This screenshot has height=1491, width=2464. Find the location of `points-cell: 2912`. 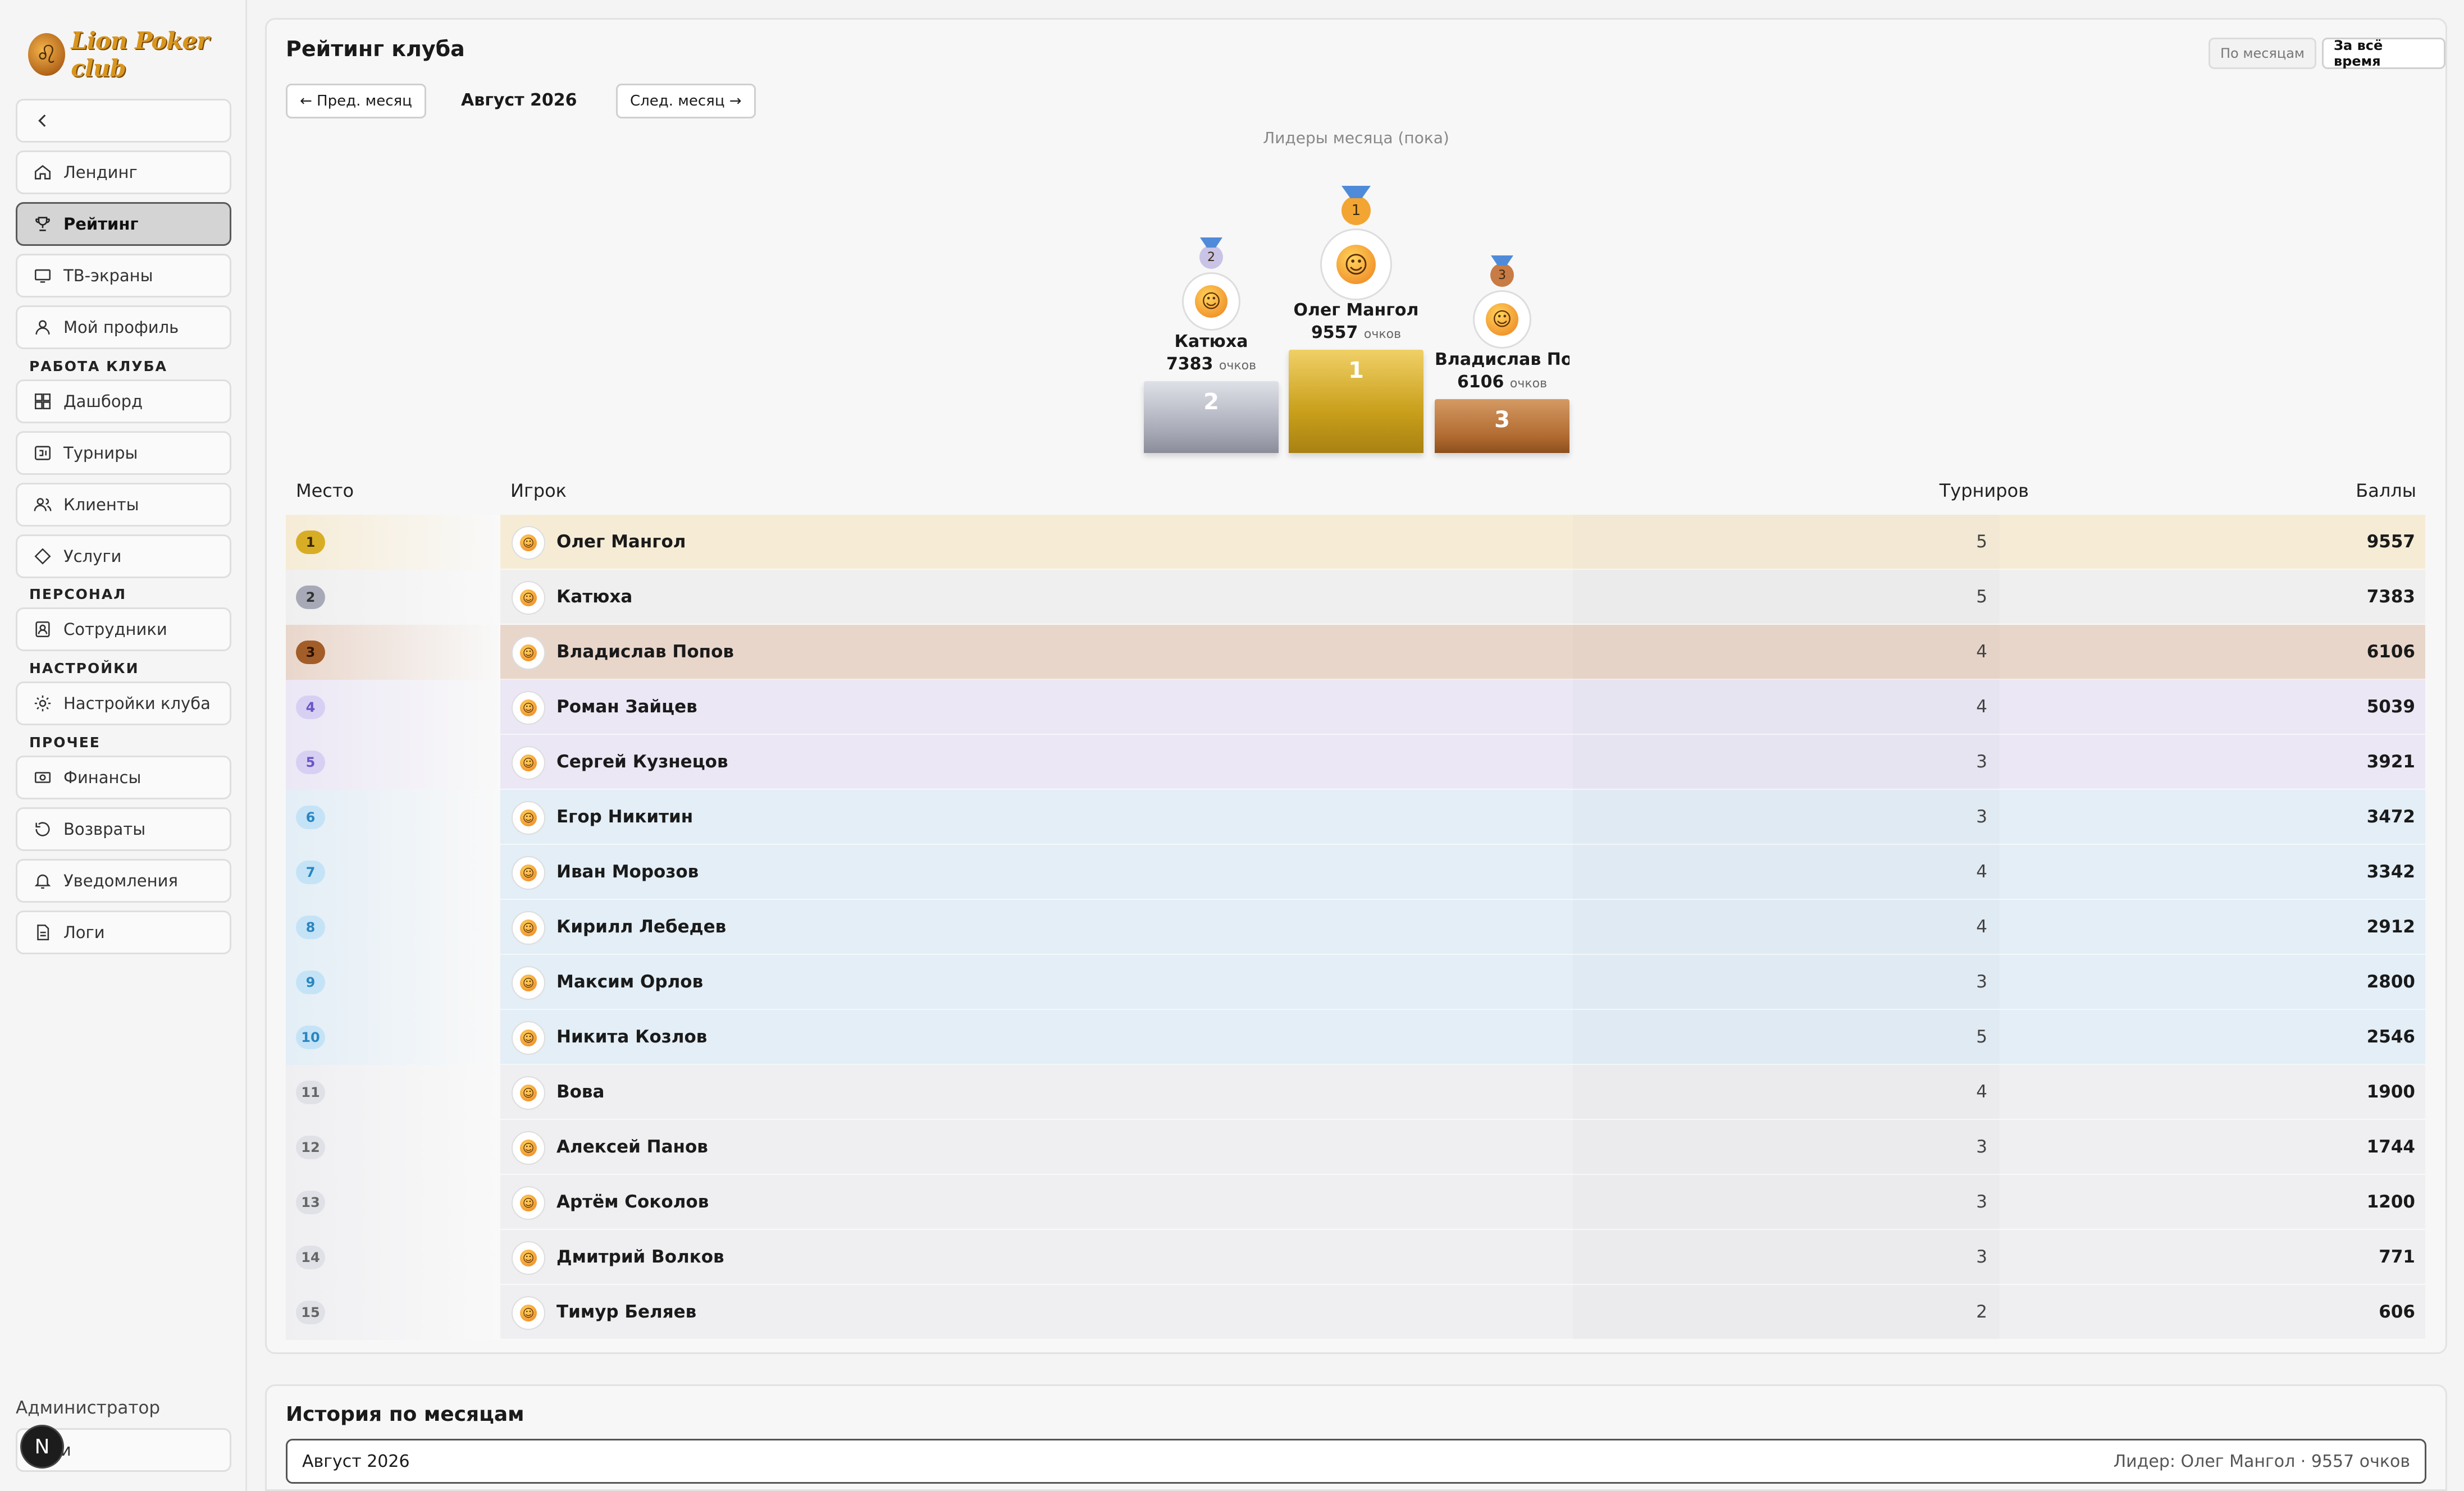

points-cell: 2912 is located at coordinates (2212, 927).